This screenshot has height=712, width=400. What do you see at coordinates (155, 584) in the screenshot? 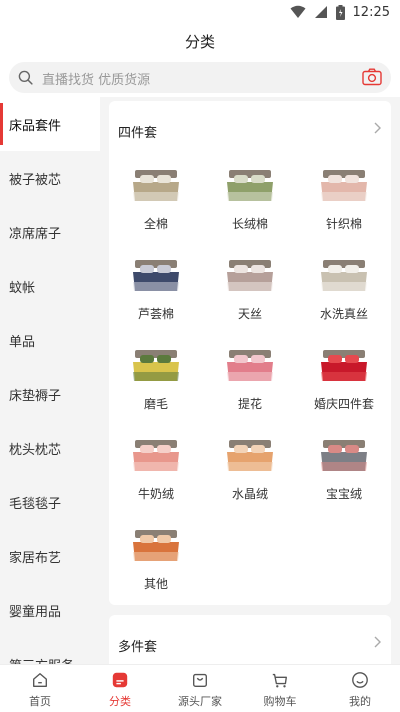
I see `subcategory-label: 其他` at bounding box center [155, 584].